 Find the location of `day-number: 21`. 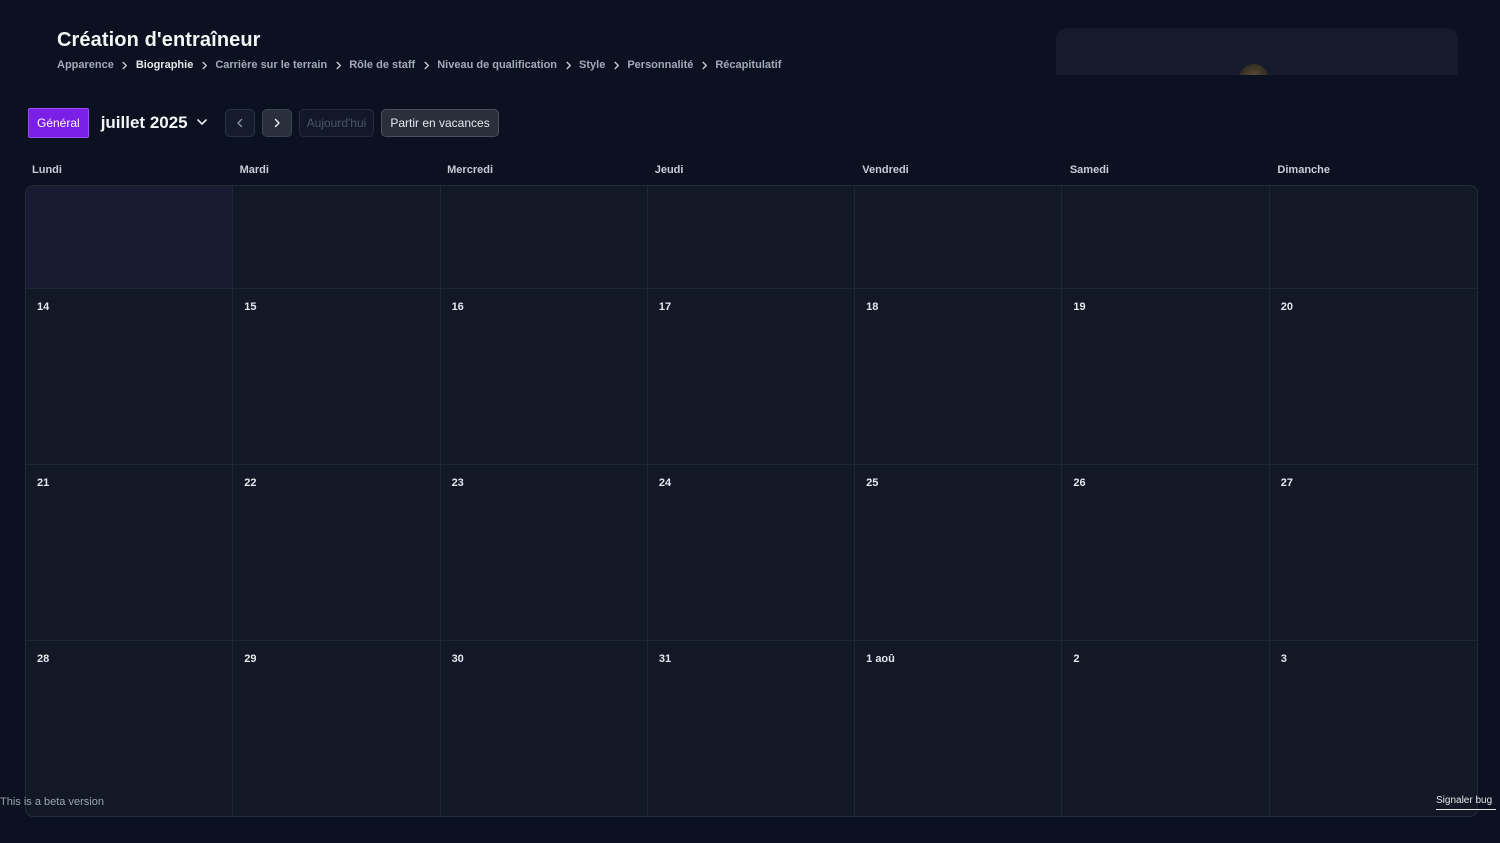

day-number: 21 is located at coordinates (43, 483).